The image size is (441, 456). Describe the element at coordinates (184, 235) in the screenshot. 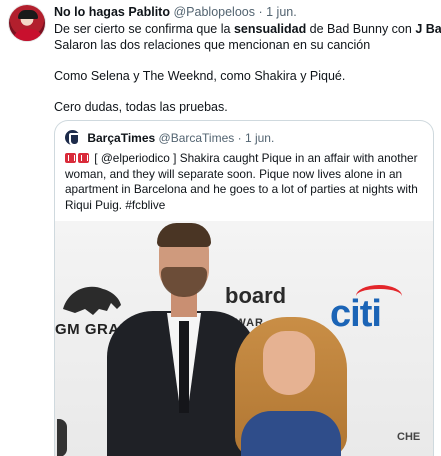

I see `man-hair` at that location.